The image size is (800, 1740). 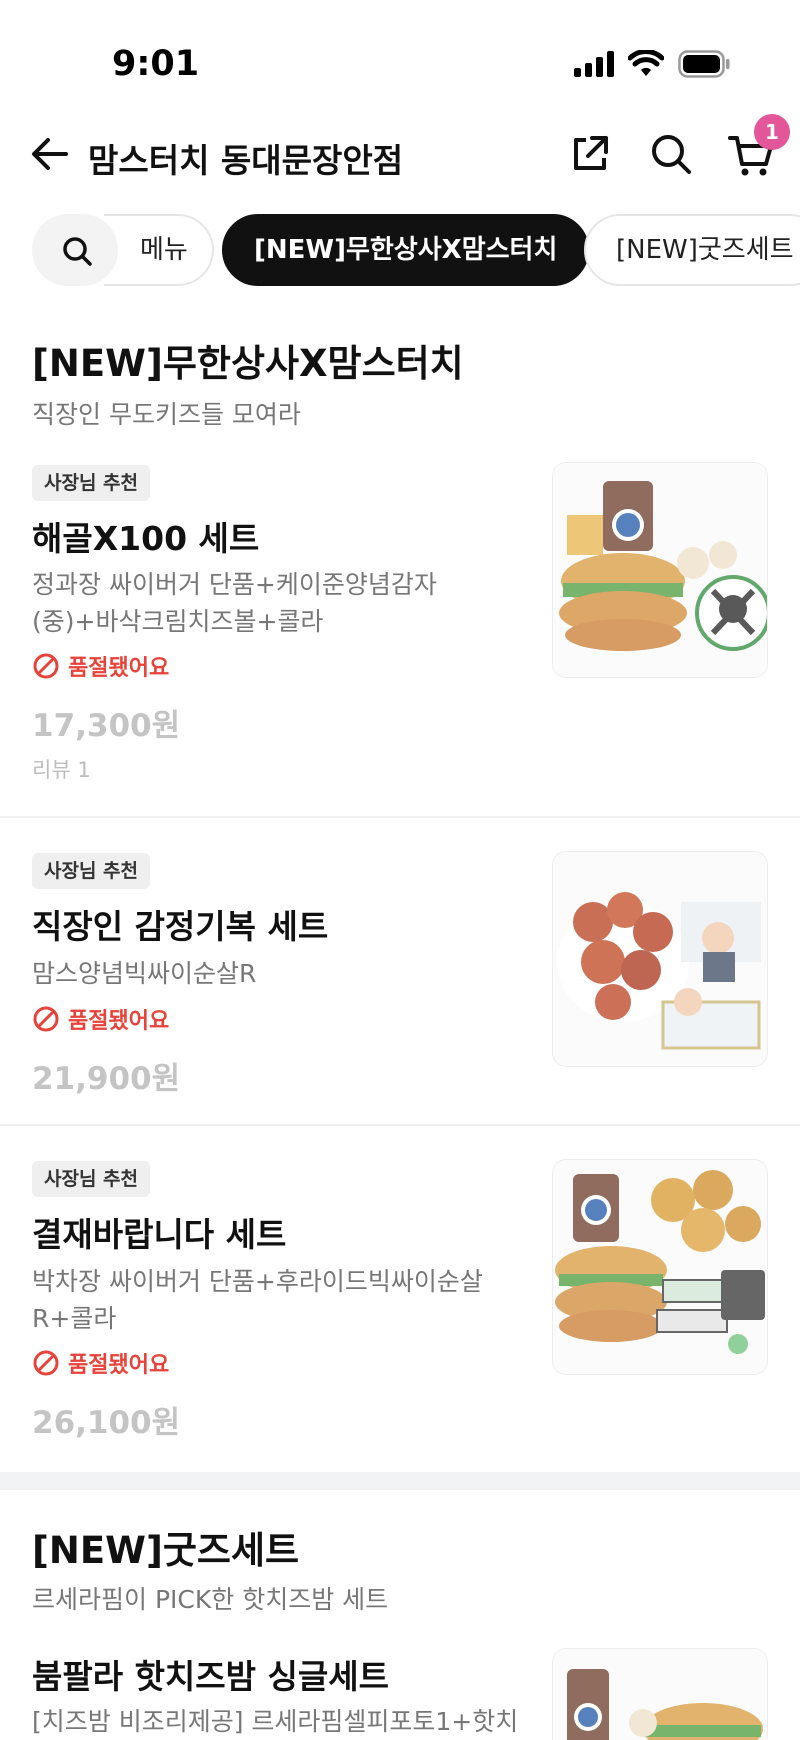 I want to click on section-subtitle: 르세라핌이 PICK한 핫치즈밤 세트, so click(x=210, y=1599).